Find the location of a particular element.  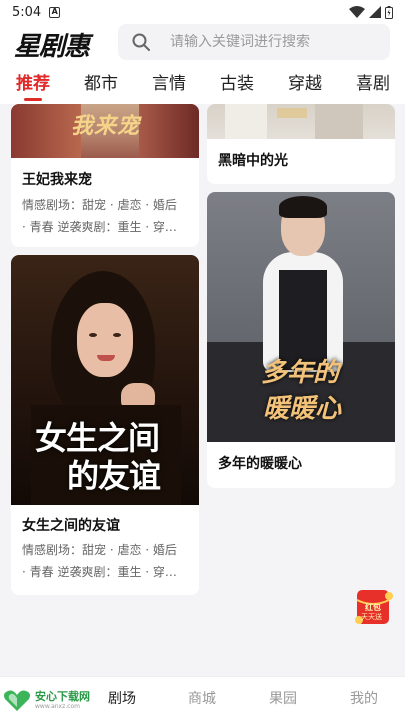

status-bar: 5:04 A is located at coordinates (202, 12).